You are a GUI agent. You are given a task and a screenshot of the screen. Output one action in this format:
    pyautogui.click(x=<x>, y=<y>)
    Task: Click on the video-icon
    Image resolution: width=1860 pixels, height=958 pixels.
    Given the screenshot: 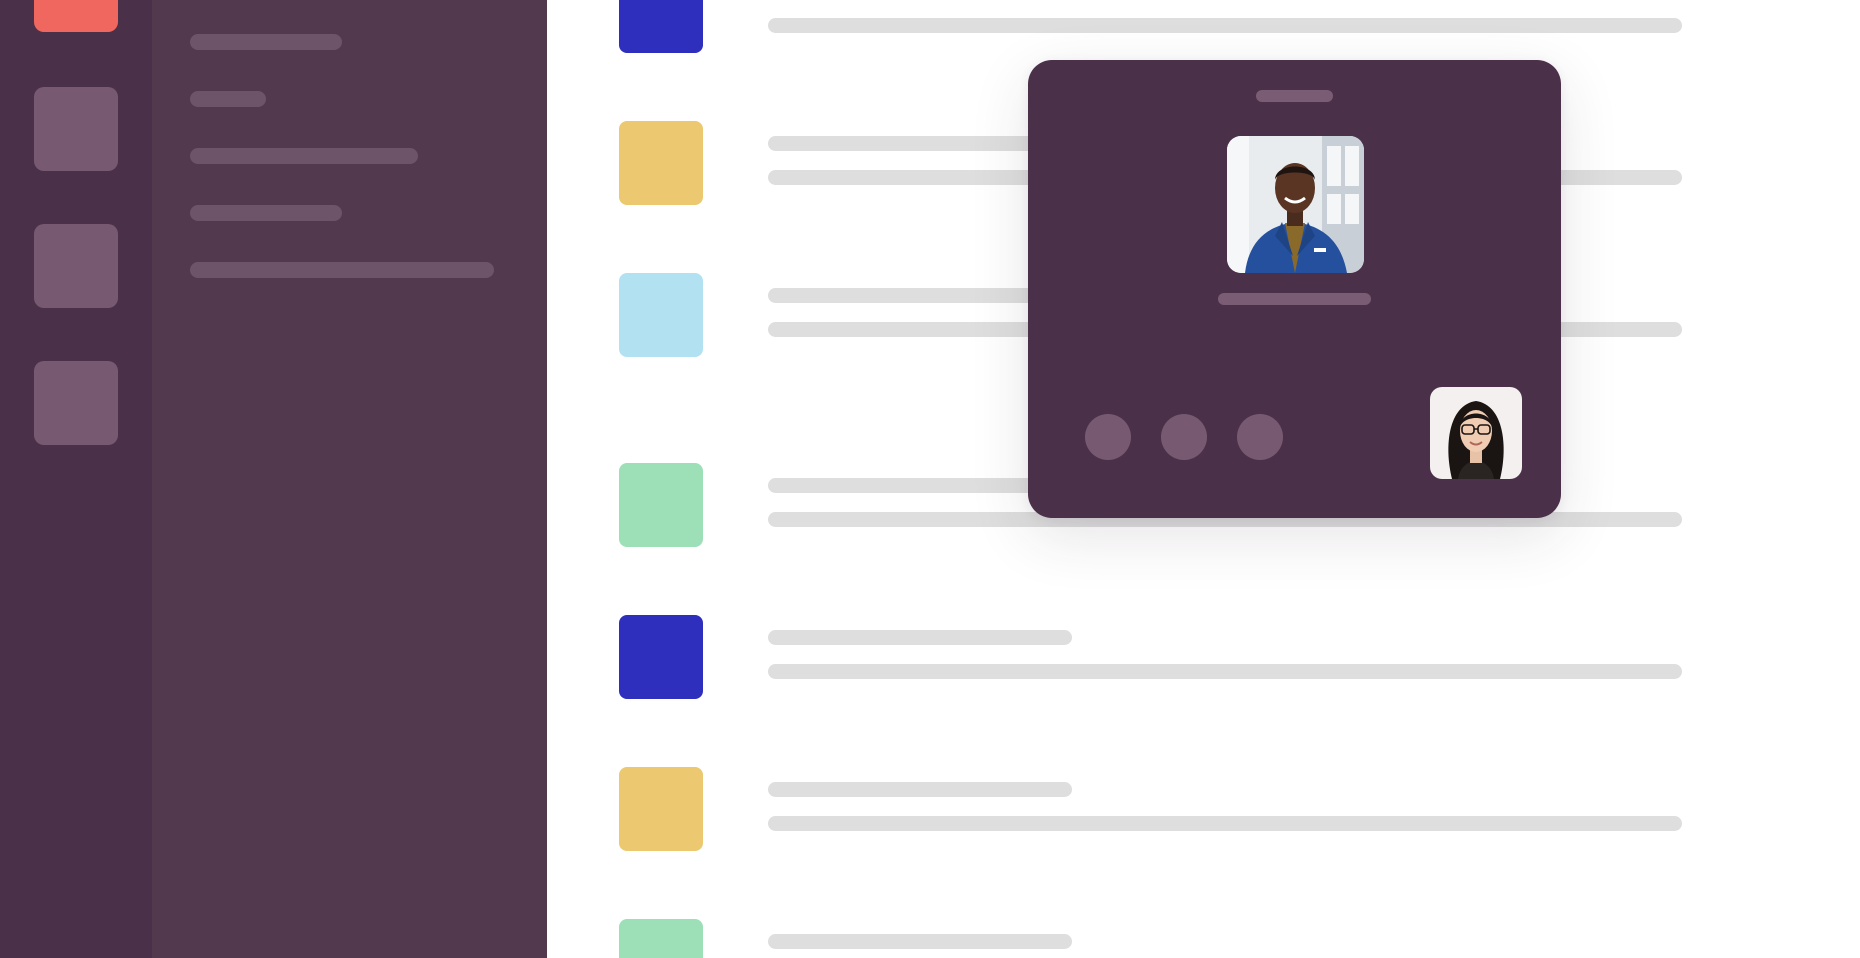 What is the action you would take?
    pyautogui.click(x=1184, y=437)
    